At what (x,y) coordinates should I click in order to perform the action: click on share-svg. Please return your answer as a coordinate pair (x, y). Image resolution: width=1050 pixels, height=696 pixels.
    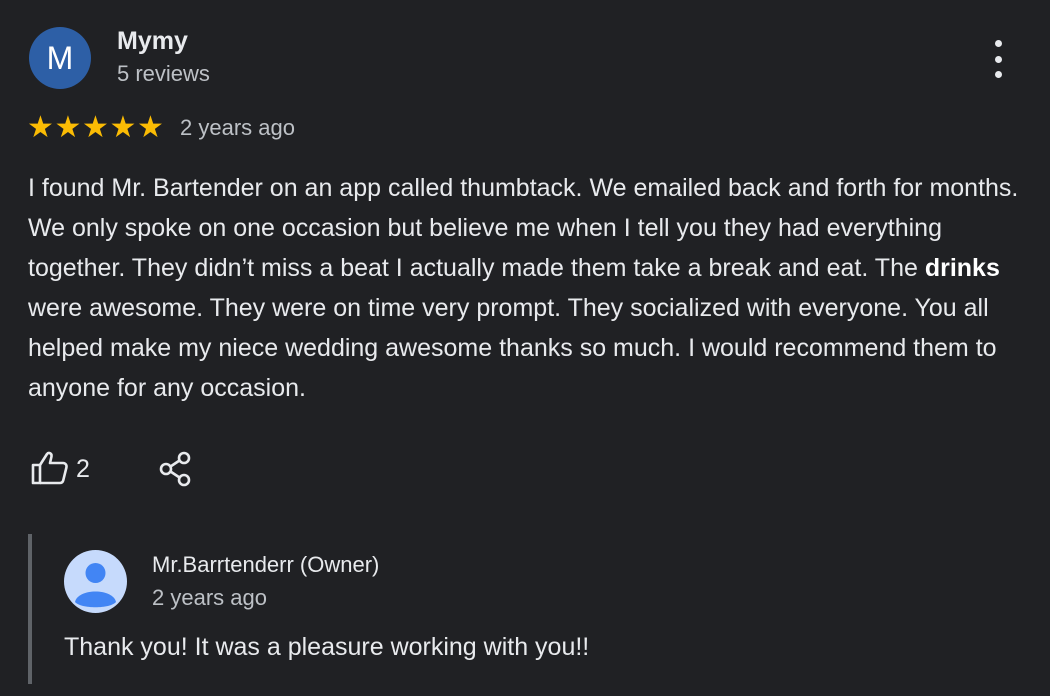
    Looking at the image, I should click on (175, 469).